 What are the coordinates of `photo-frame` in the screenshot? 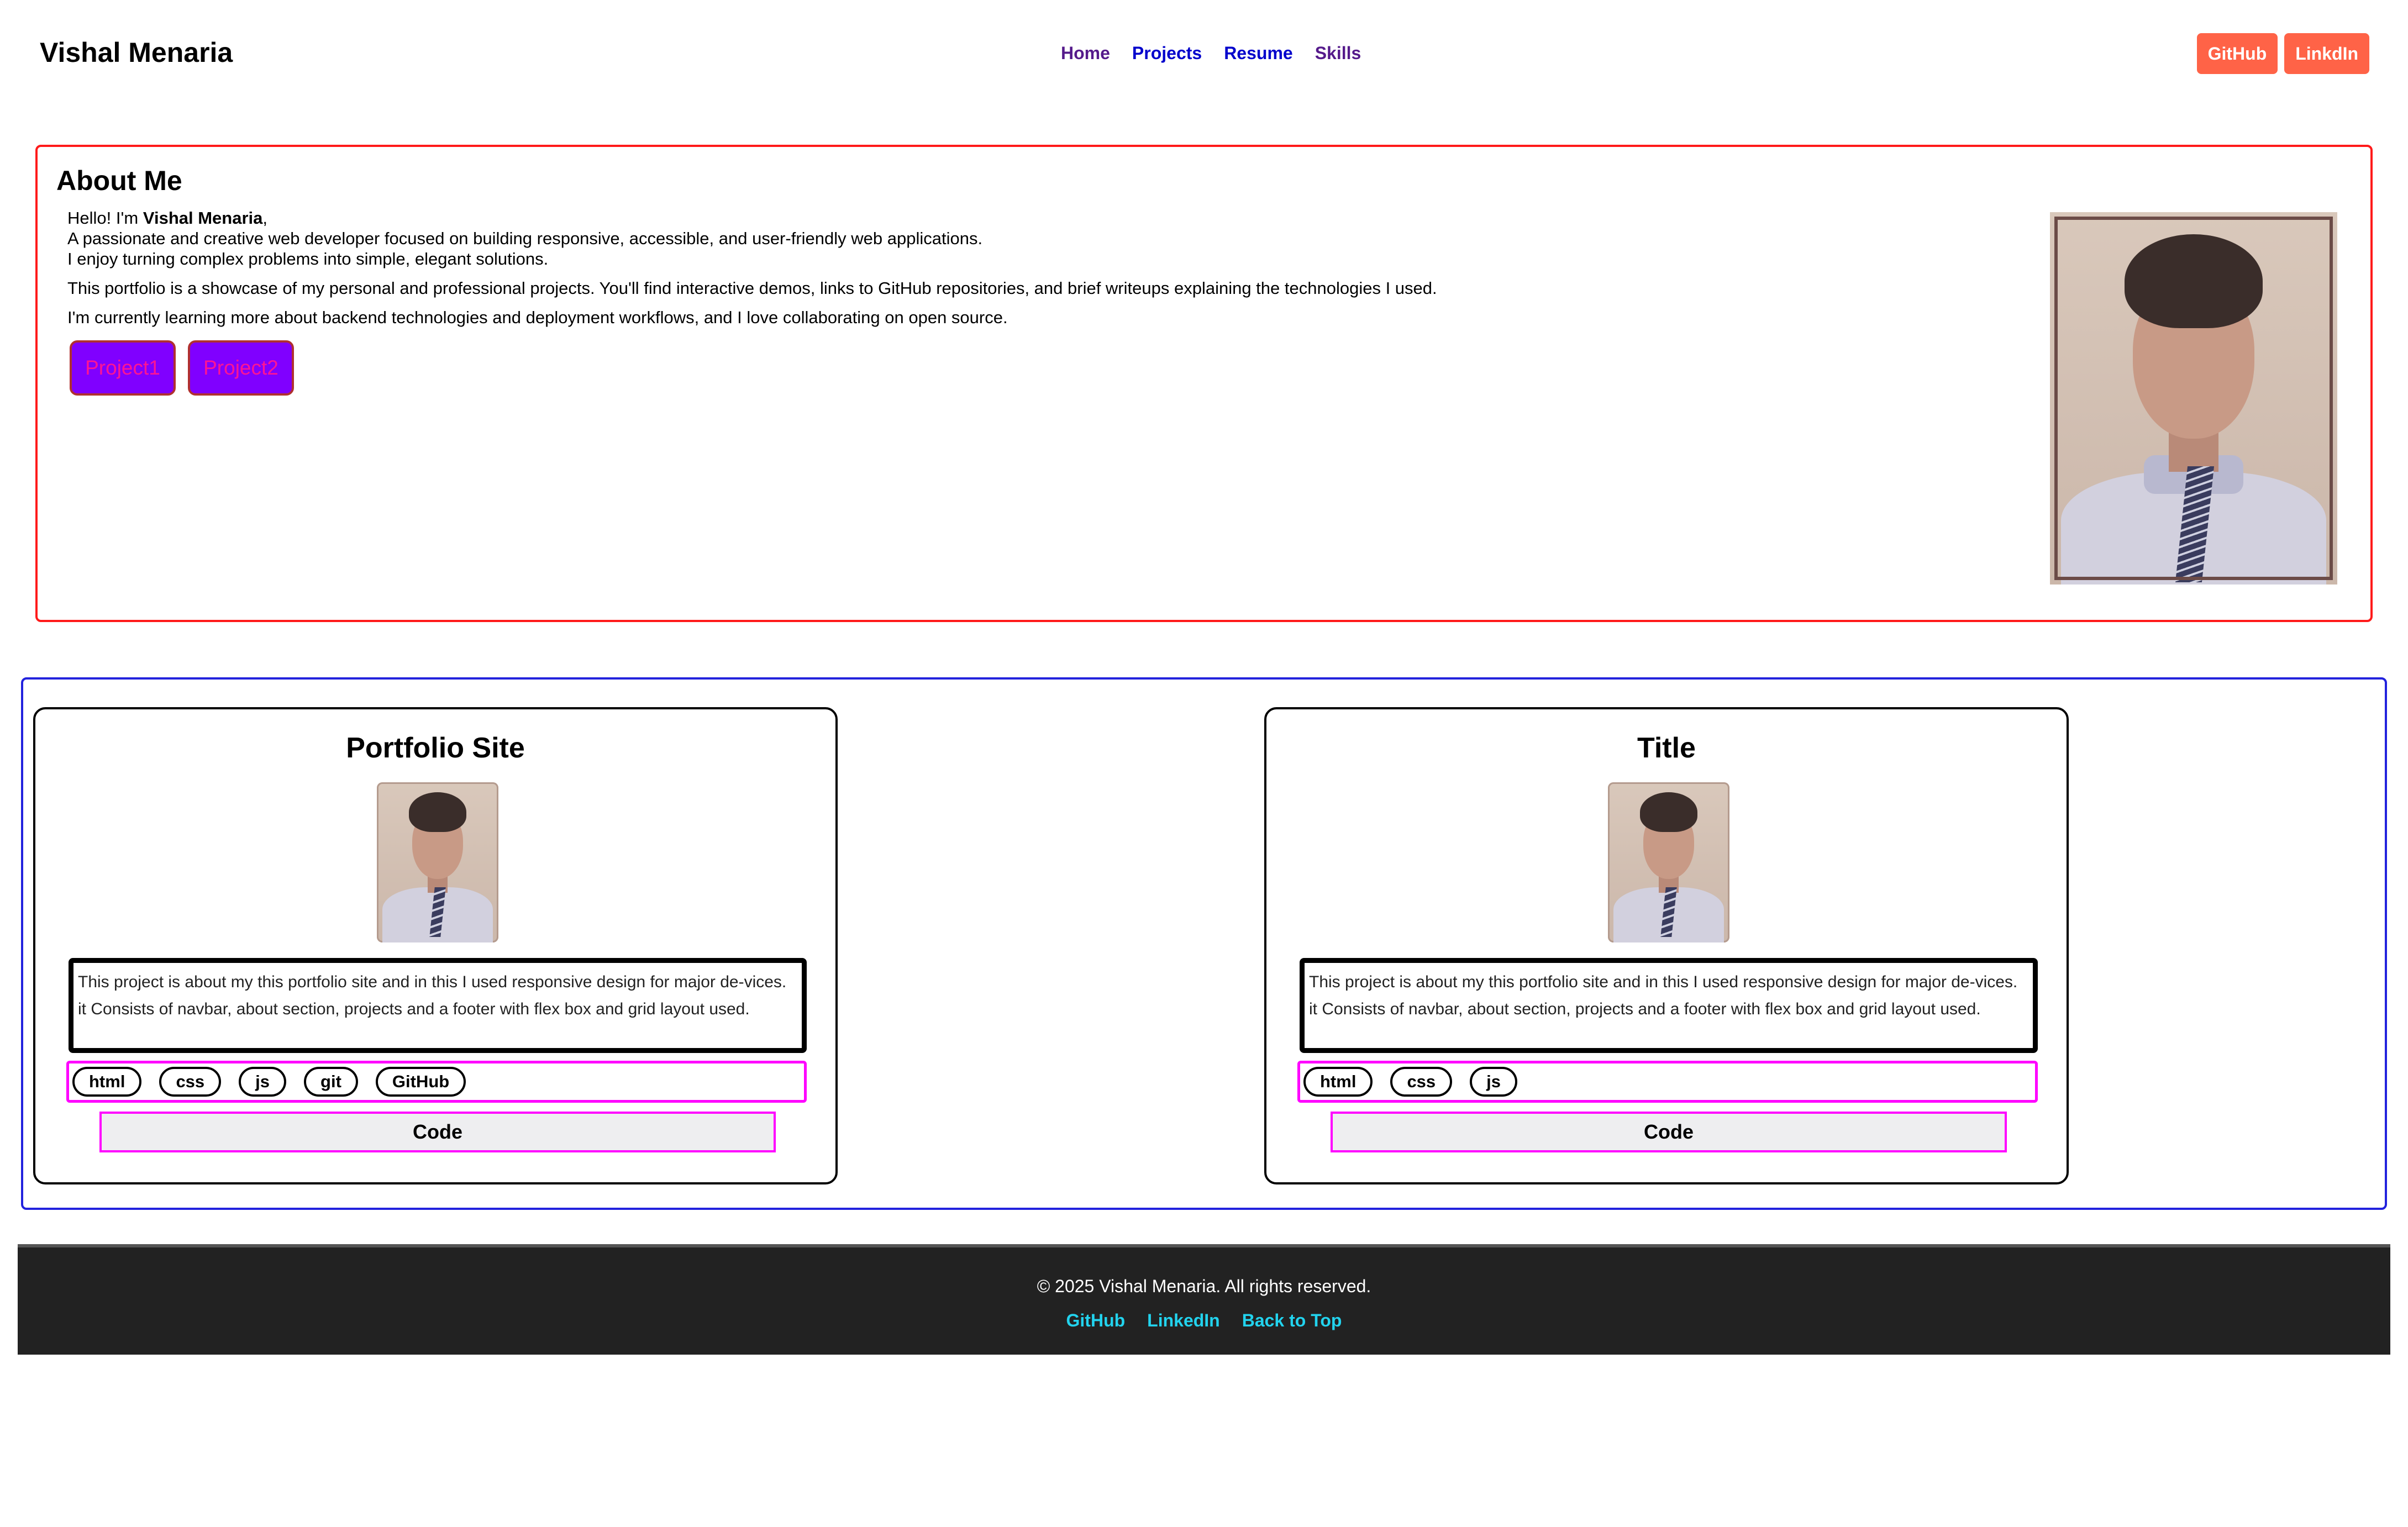 It's located at (2193, 399).